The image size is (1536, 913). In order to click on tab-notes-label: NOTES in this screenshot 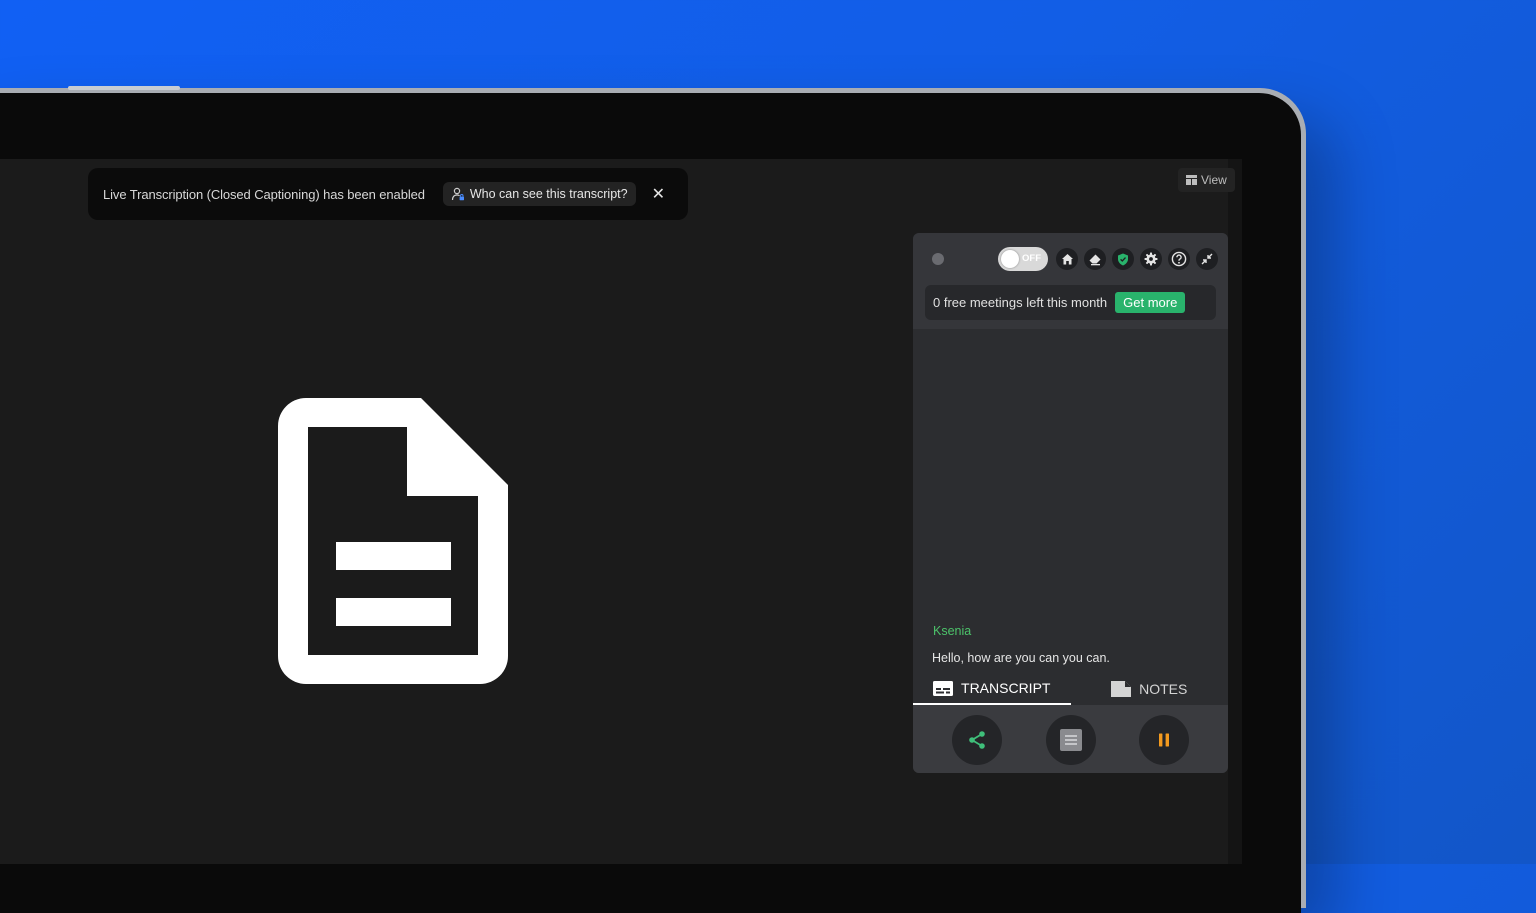, I will do `click(1163, 689)`.